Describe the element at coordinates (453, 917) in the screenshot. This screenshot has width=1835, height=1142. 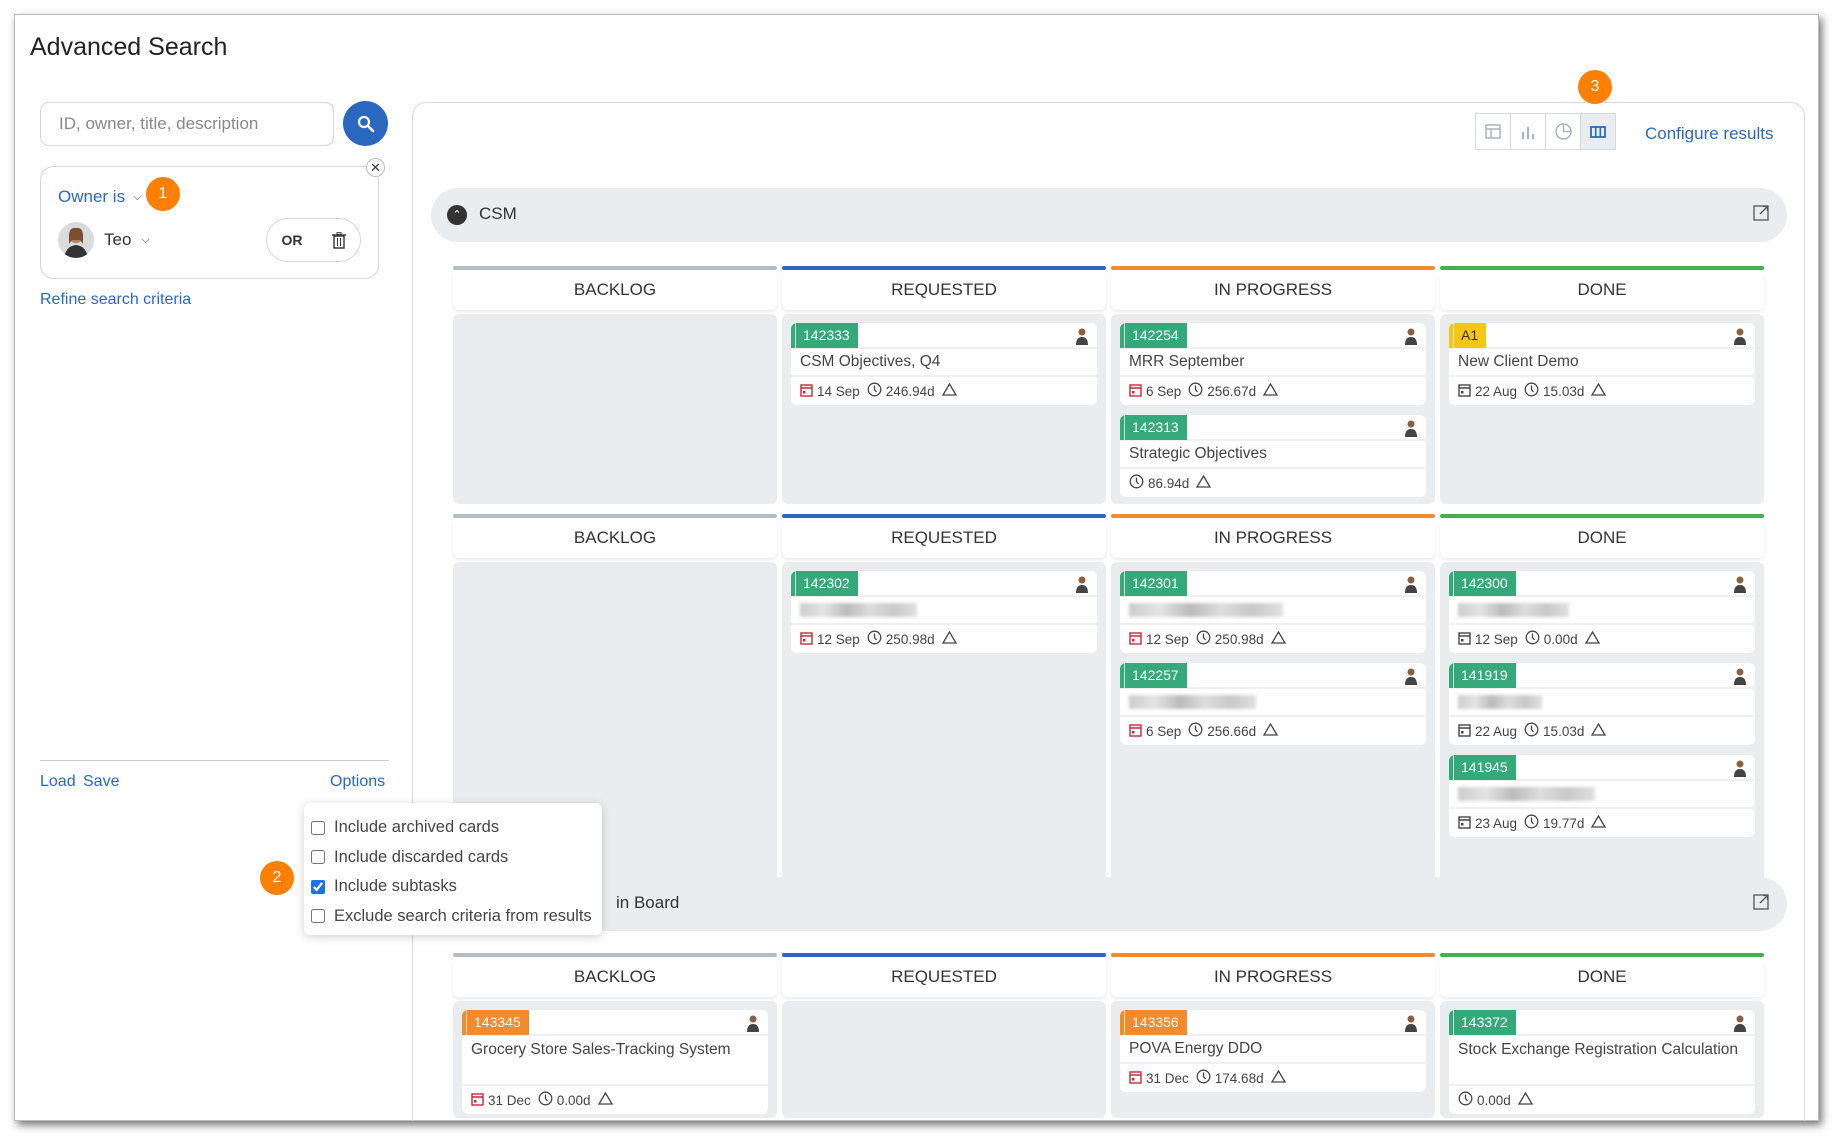
I see `option-3: Exclude search criteria from results` at that location.